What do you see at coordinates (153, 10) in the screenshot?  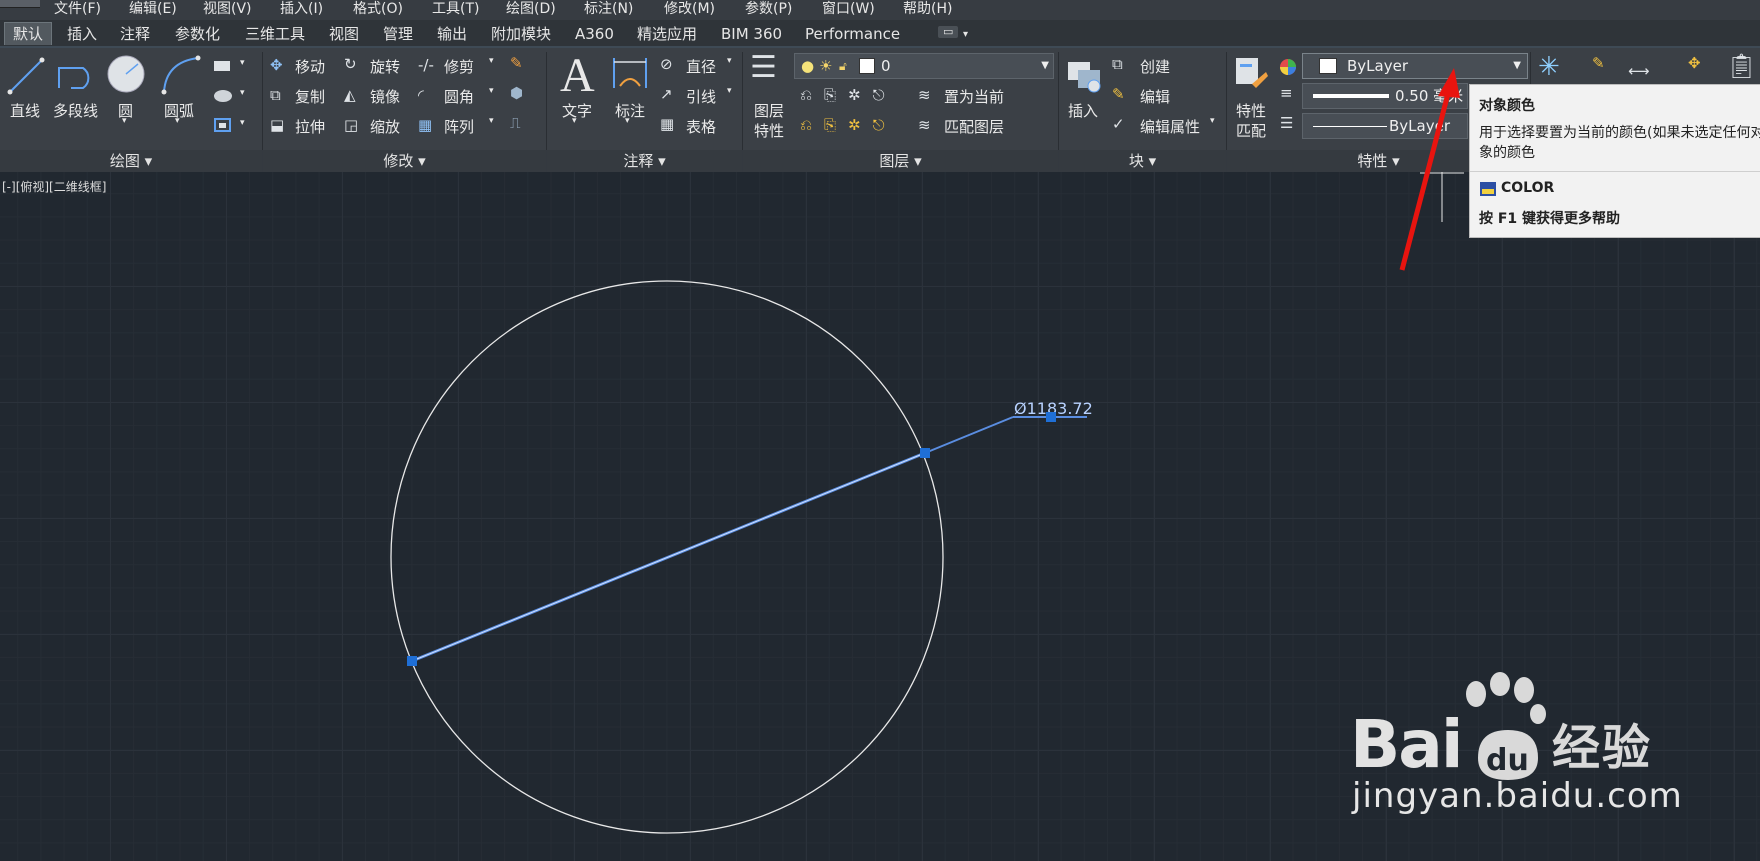 I see `menu-edit: 编辑(E)` at bounding box center [153, 10].